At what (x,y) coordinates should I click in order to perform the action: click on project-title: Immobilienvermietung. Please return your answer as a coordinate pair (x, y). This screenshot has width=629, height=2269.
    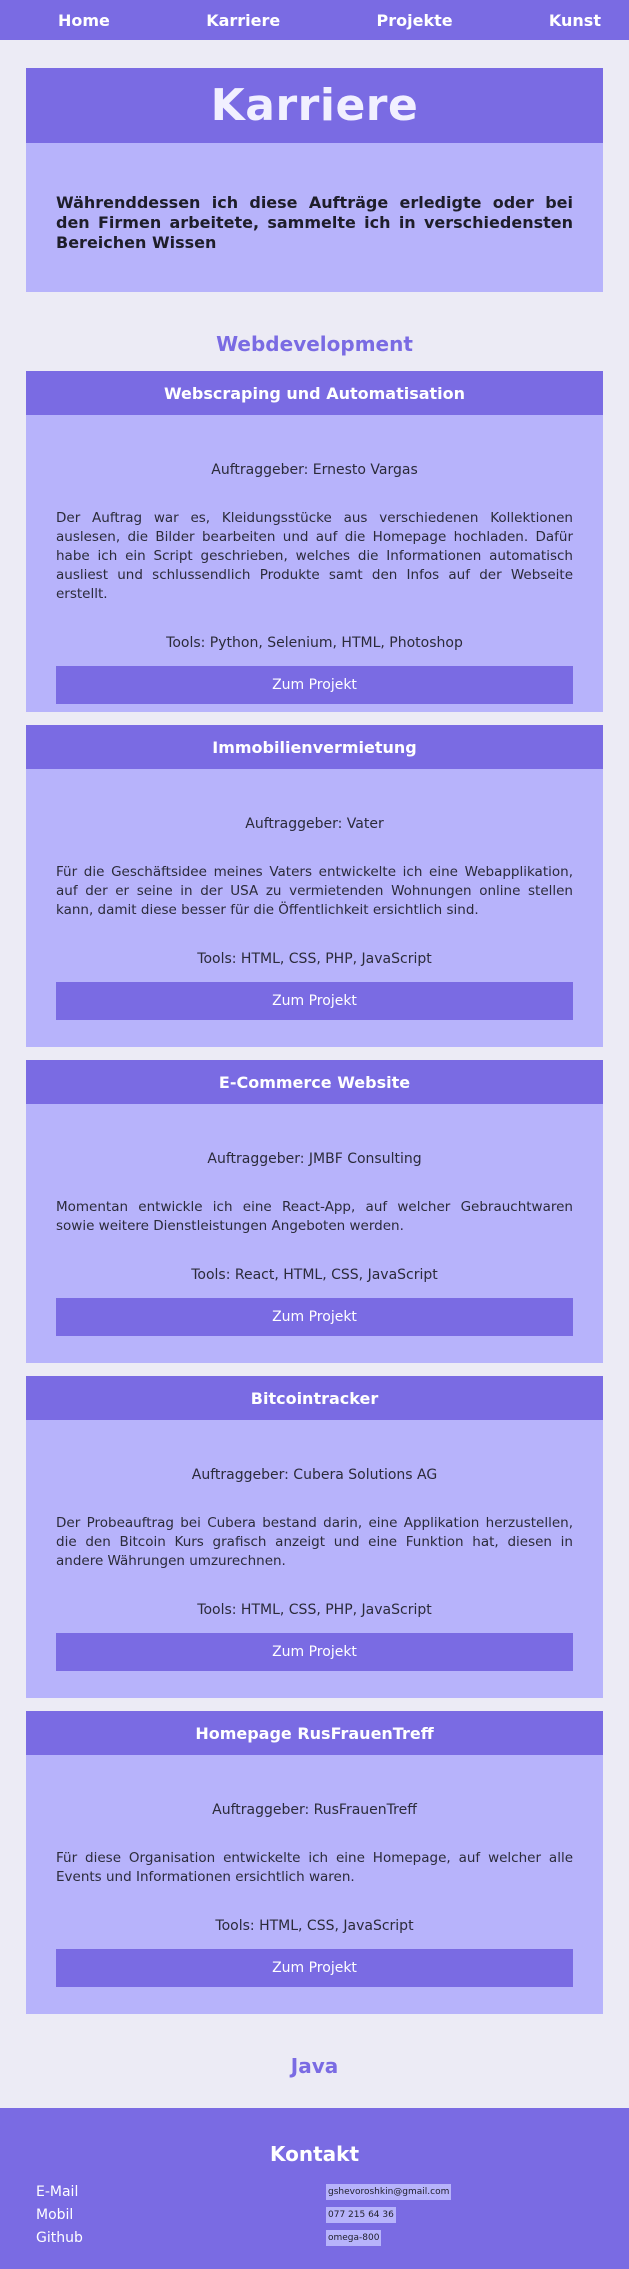
    Looking at the image, I should click on (314, 747).